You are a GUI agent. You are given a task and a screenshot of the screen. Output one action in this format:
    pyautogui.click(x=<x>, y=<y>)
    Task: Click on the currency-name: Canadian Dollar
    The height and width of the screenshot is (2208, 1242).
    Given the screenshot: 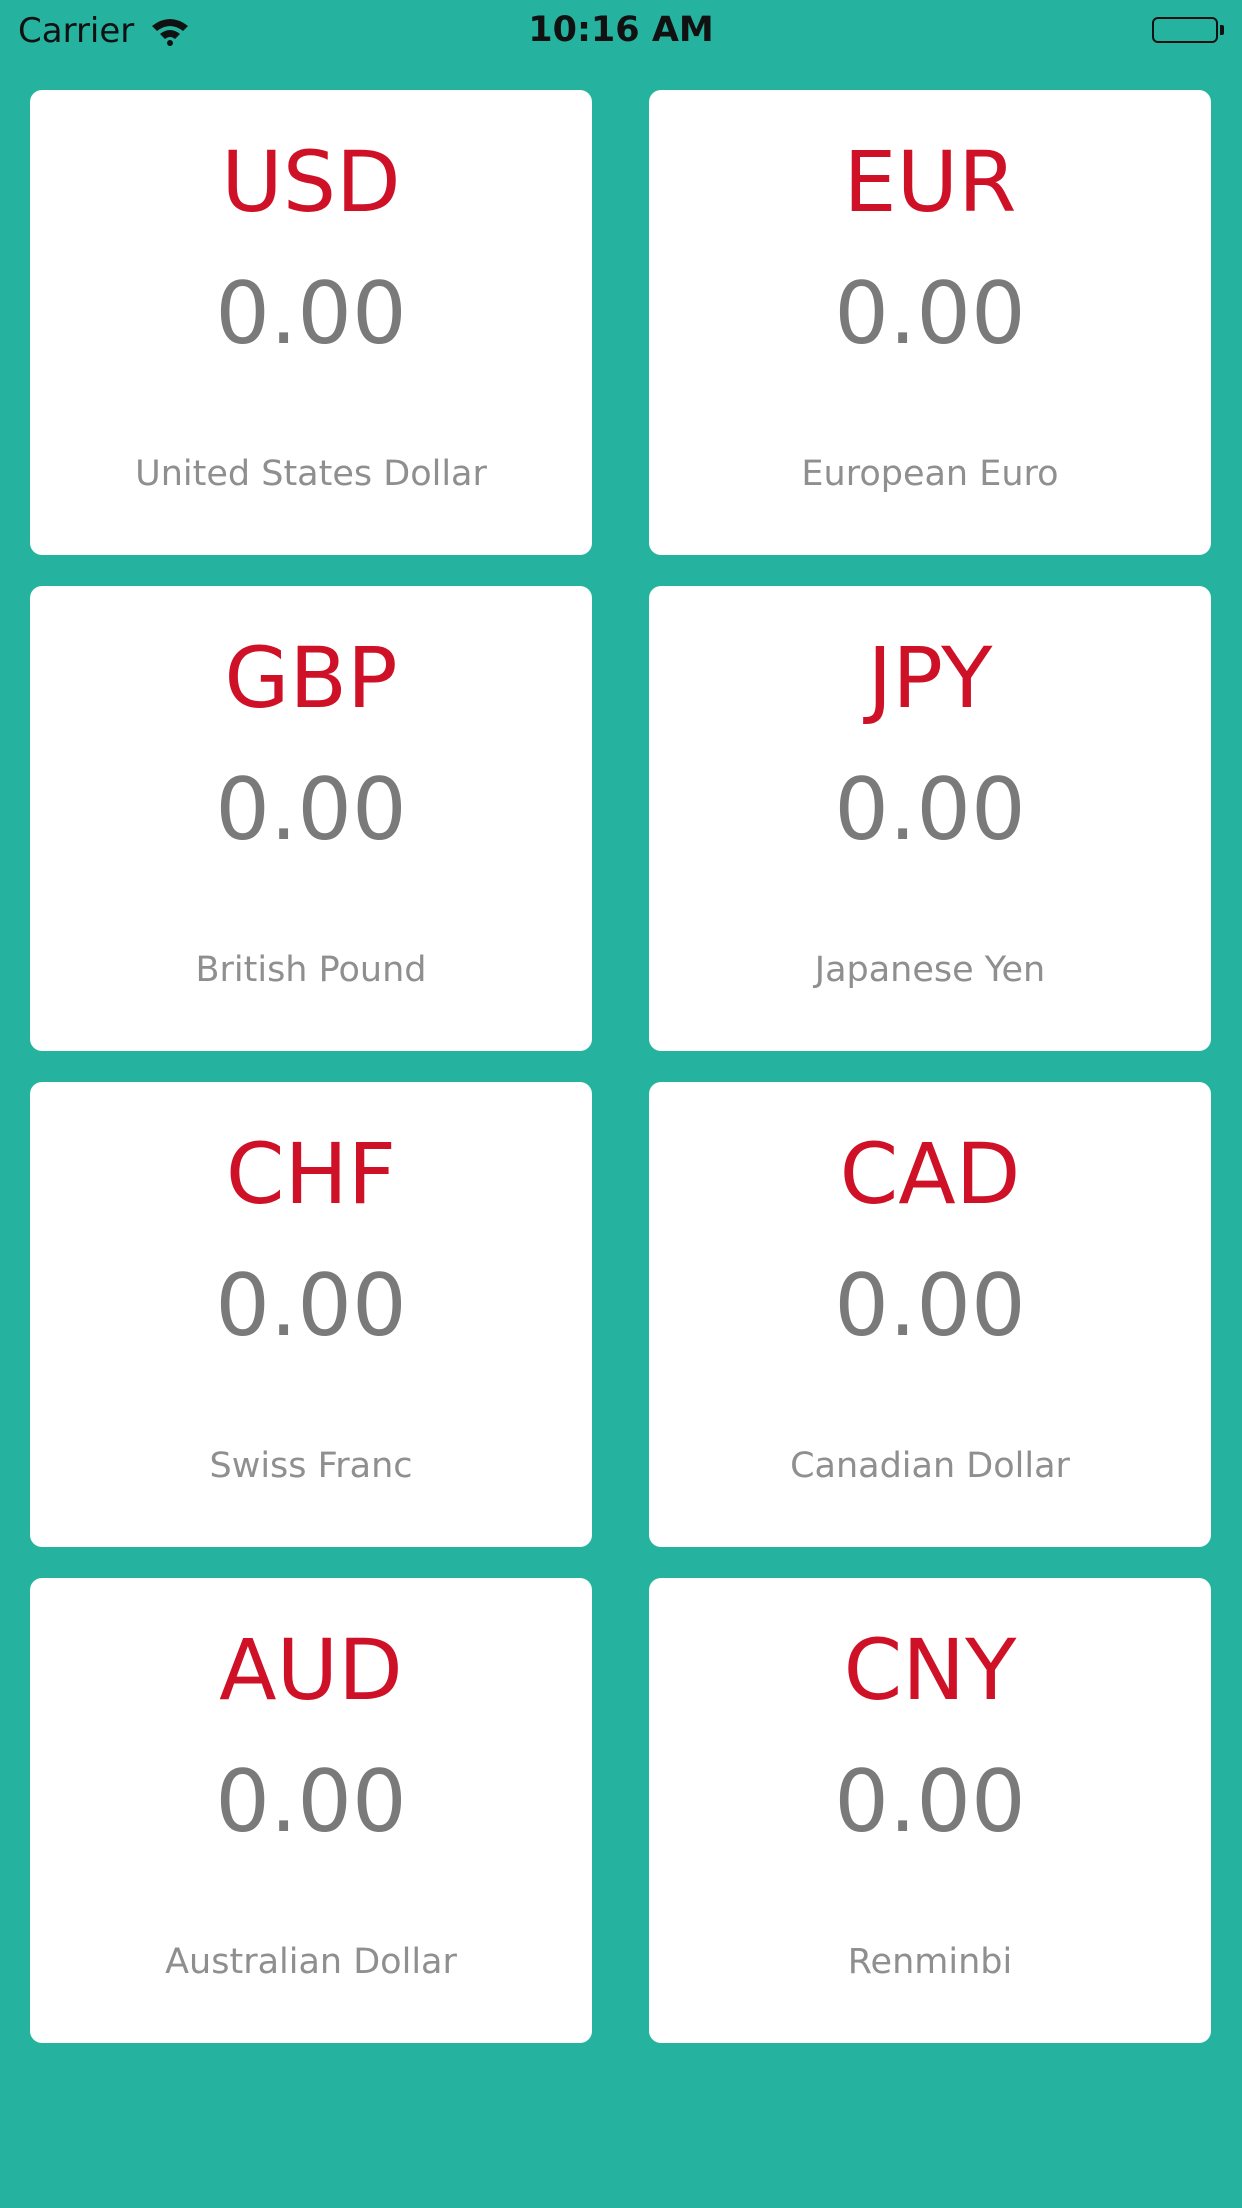 What is the action you would take?
    pyautogui.click(x=930, y=1466)
    